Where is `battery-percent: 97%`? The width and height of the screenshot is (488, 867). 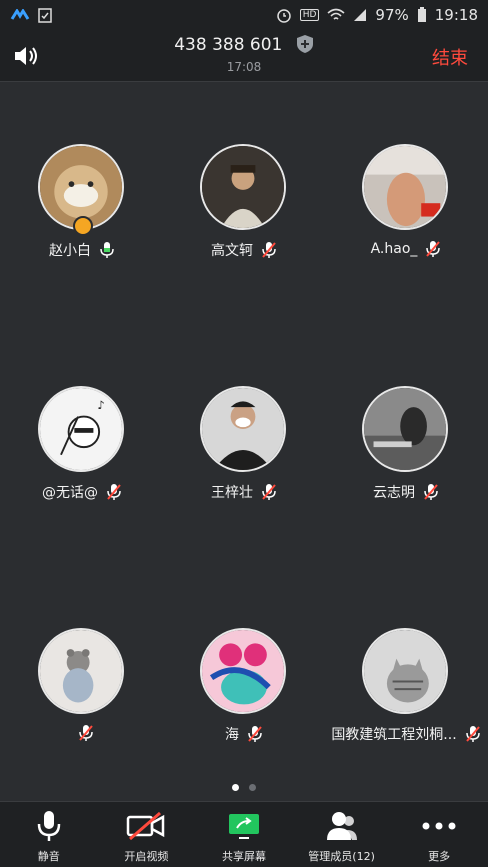 battery-percent: 97% is located at coordinates (392, 15).